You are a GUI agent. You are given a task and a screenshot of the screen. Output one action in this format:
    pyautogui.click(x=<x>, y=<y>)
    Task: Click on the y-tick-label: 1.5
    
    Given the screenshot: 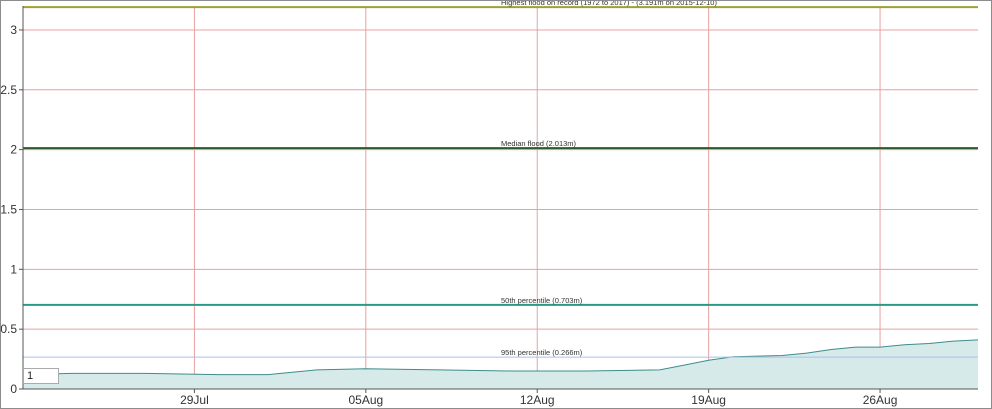 What is the action you would take?
    pyautogui.click(x=9, y=209)
    